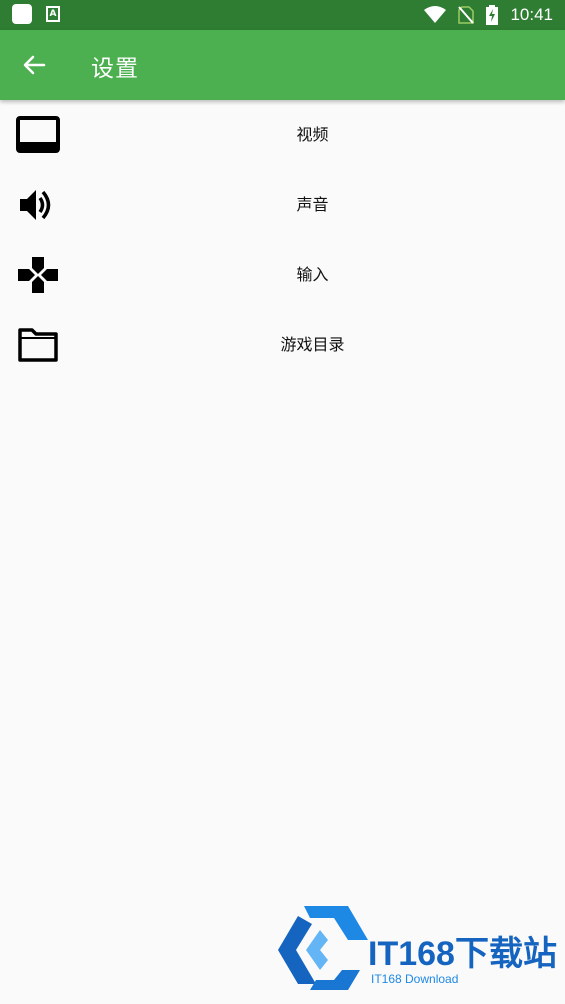 The image size is (565, 1004). I want to click on watermark-subtext: IT168 Download, so click(415, 979).